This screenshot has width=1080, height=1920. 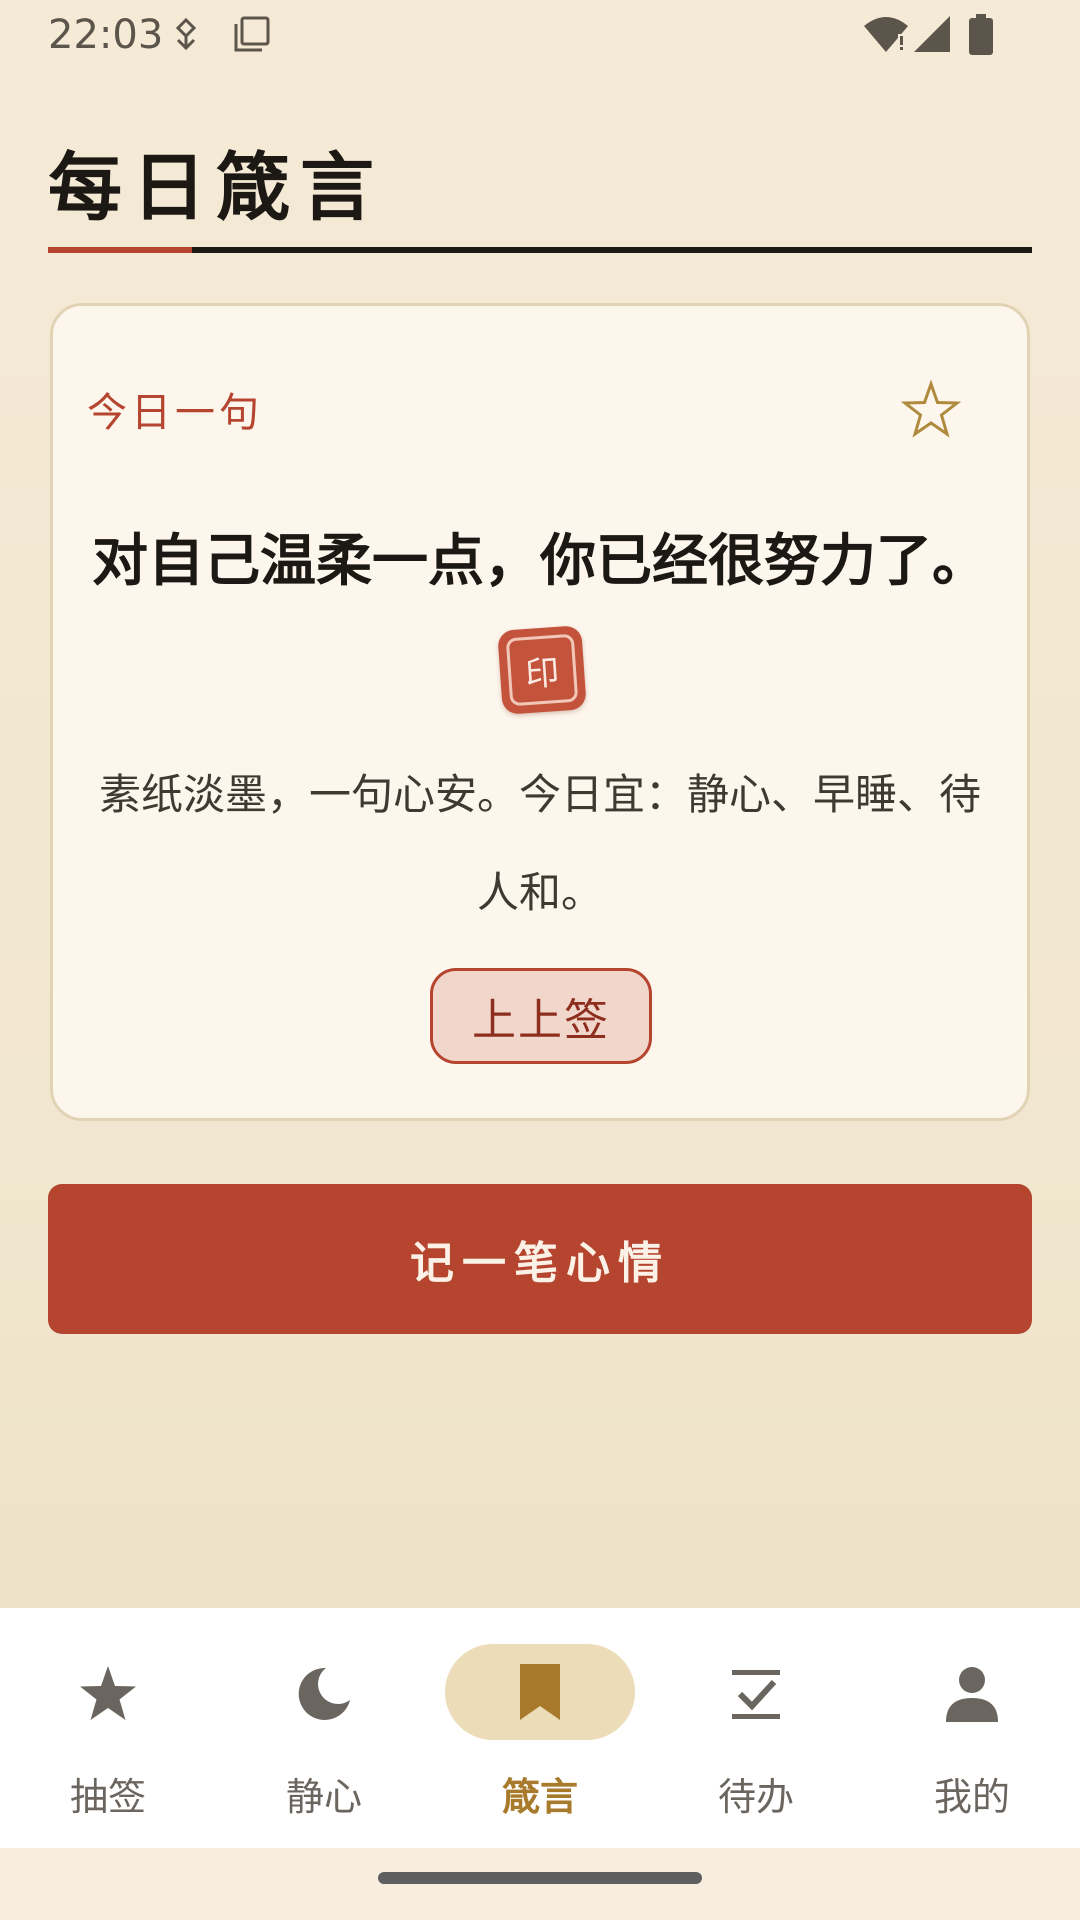 What do you see at coordinates (106, 35) in the screenshot?
I see `status-time: 22:03` at bounding box center [106, 35].